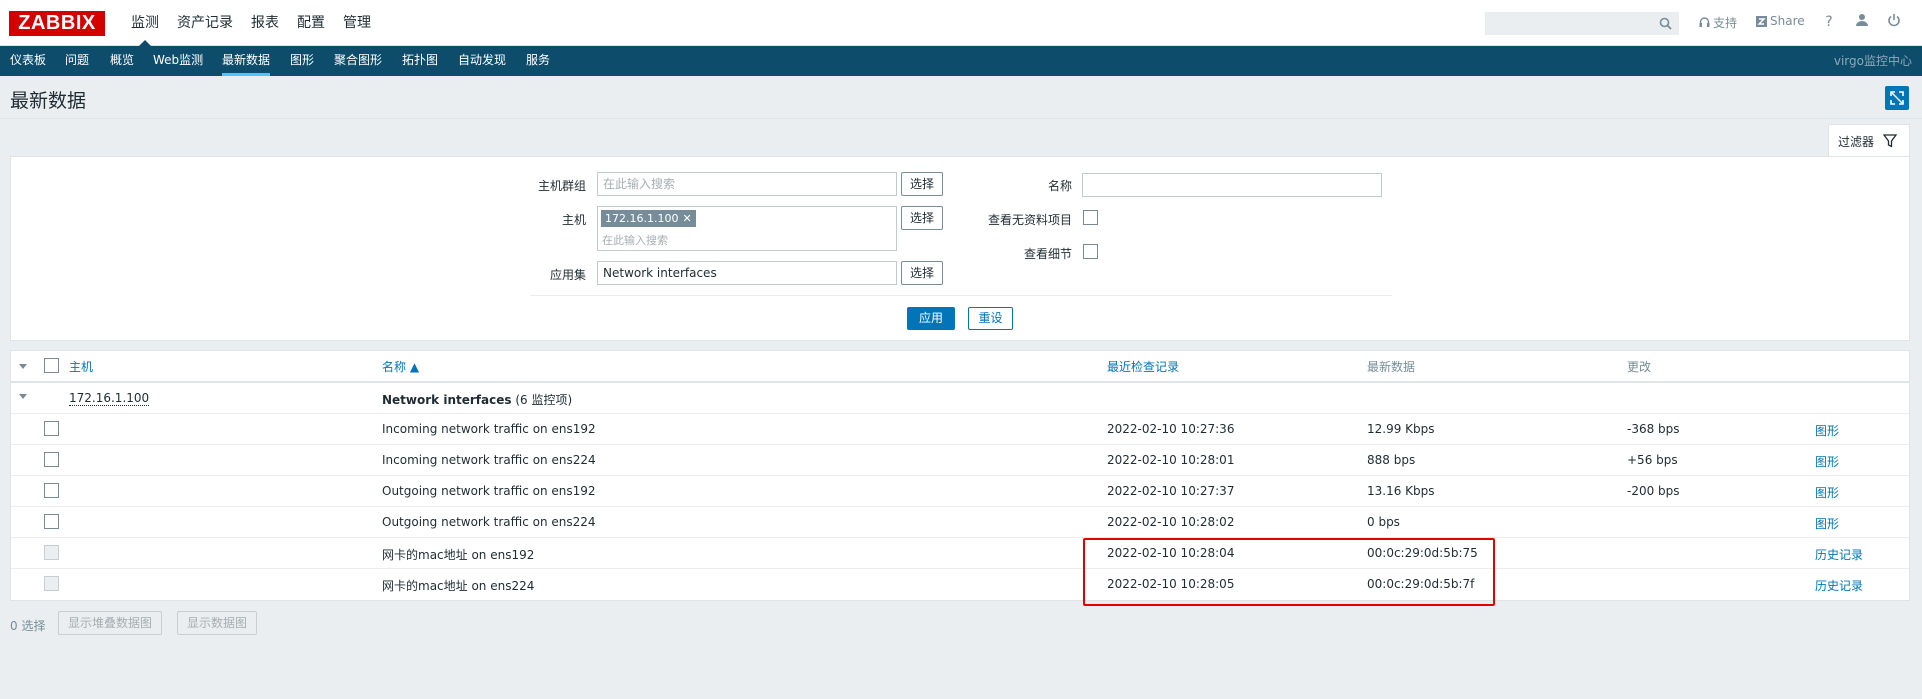 Image resolution: width=1922 pixels, height=699 pixels. Describe the element at coordinates (489, 429) in the screenshot. I see `item-name: Incoming network traffic on ens192` at that location.